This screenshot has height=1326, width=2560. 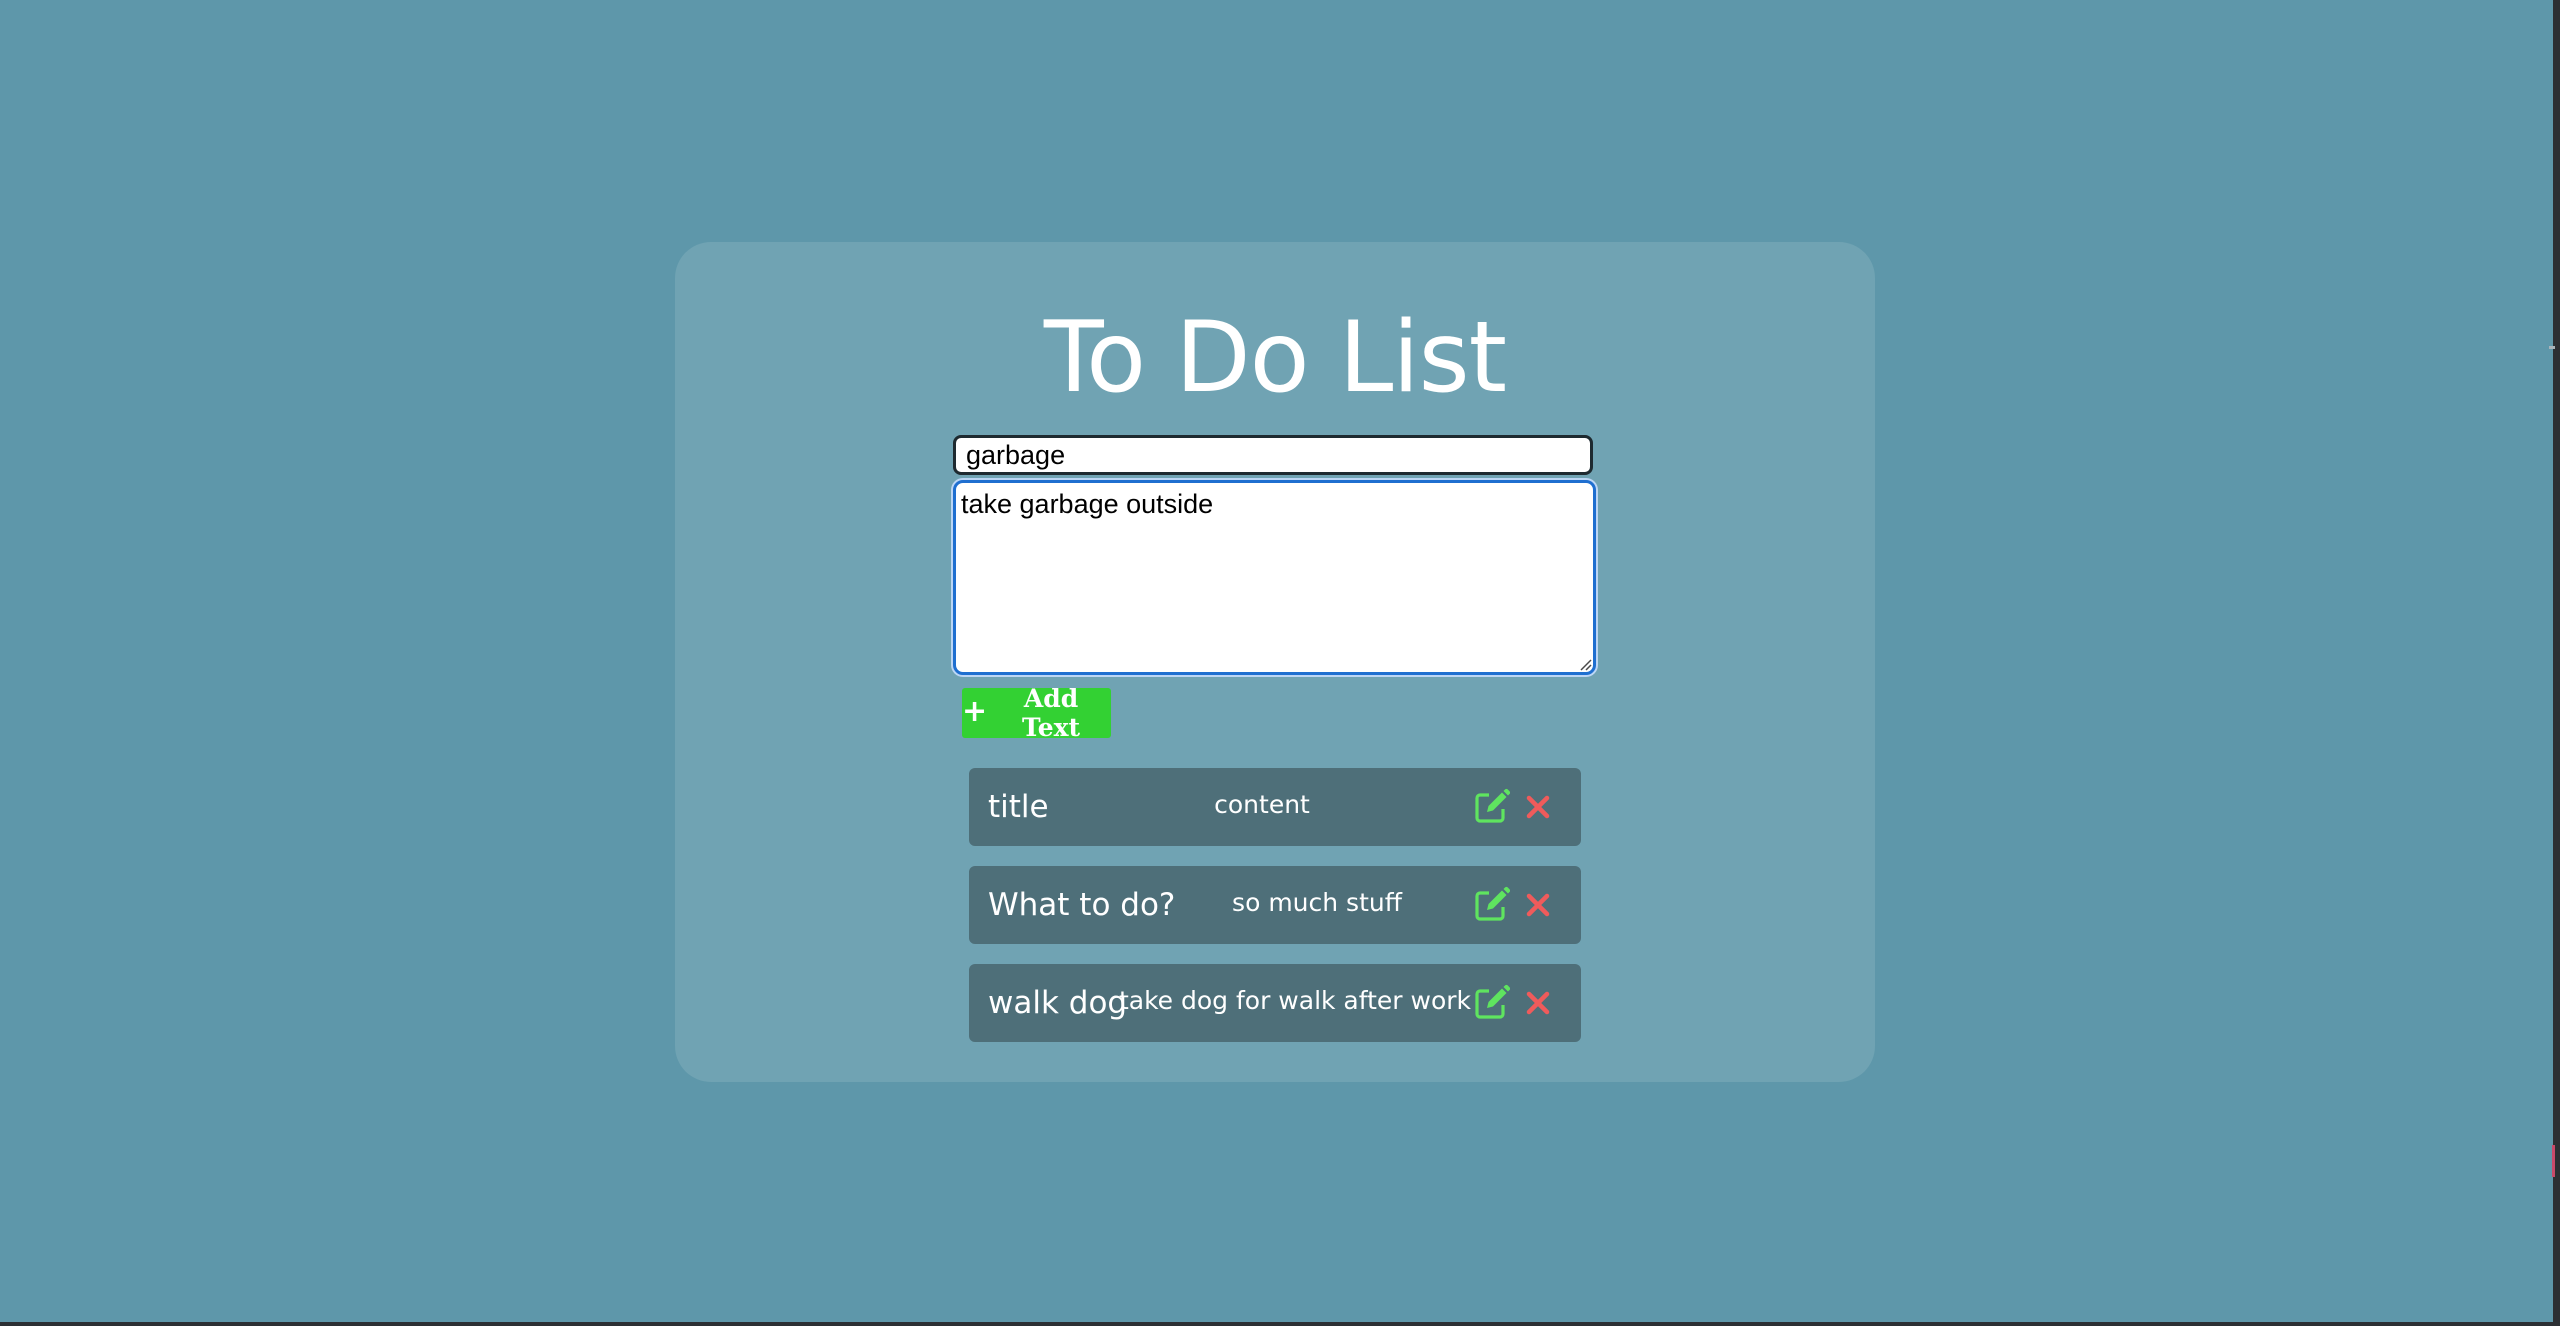 What do you see at coordinates (1295, 1000) in the screenshot?
I see `todo-content: take dog for walk after work` at bounding box center [1295, 1000].